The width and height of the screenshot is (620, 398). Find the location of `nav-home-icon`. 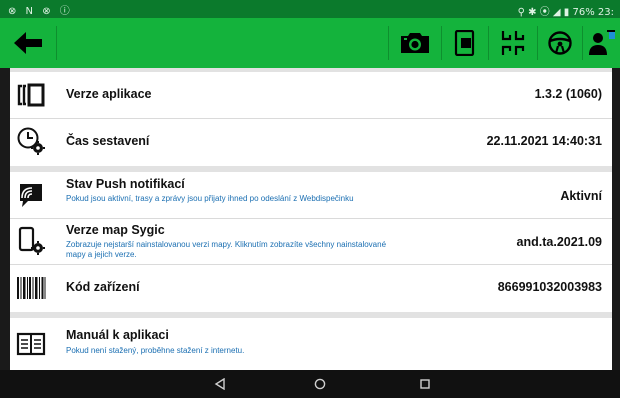

nav-home-icon is located at coordinates (320, 384).